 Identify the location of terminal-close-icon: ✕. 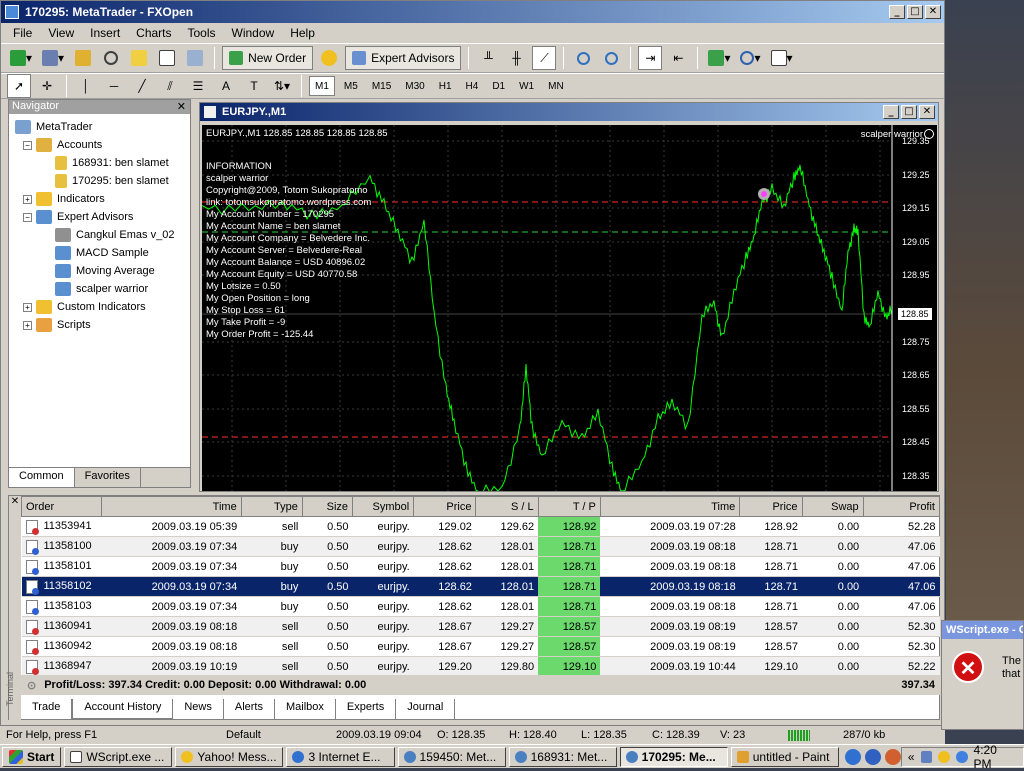
(15, 502).